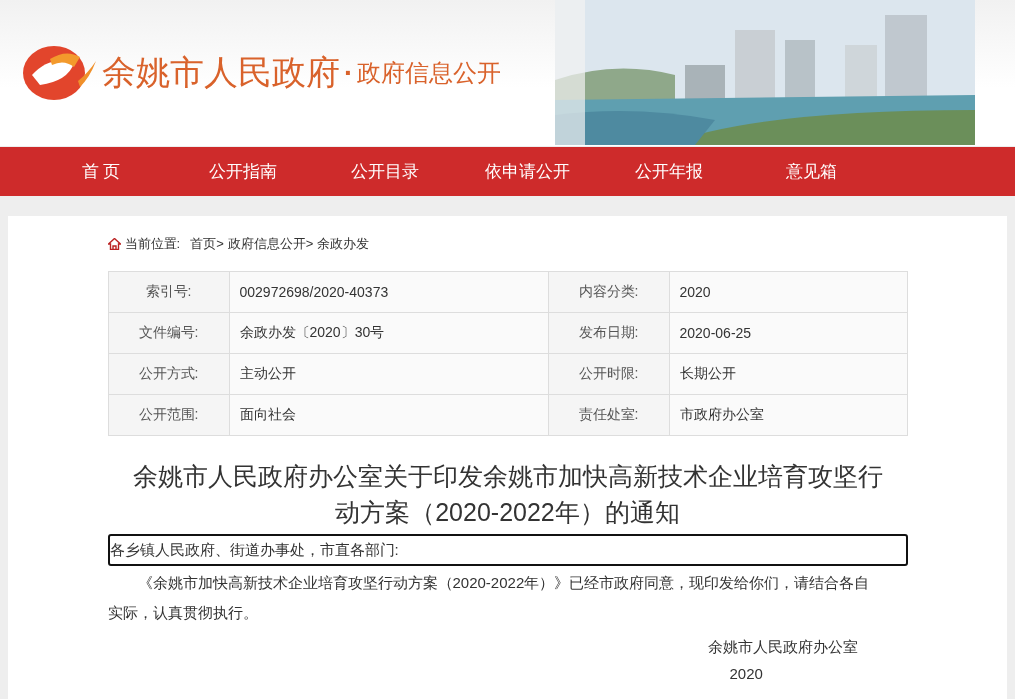  Describe the element at coordinates (788, 374) in the screenshot. I see `field-value: 长期公开` at that location.